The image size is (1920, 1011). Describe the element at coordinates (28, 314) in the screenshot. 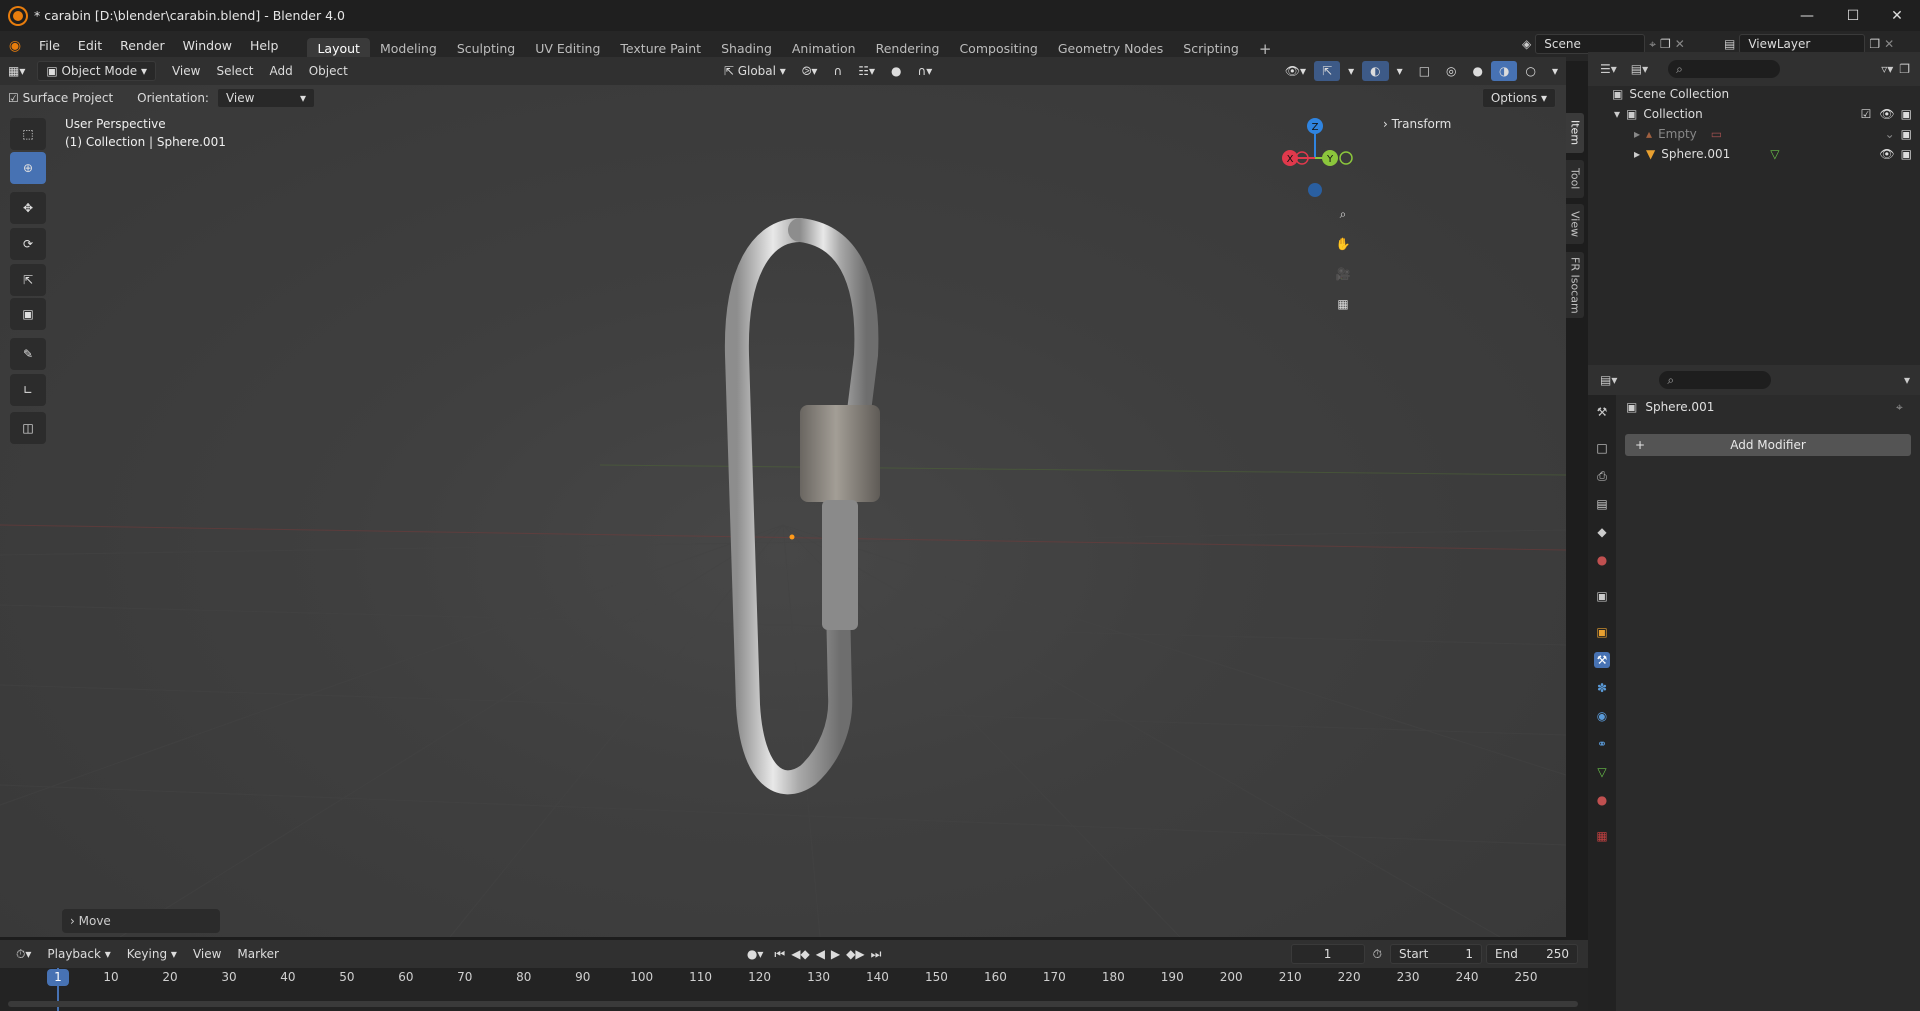

I see `transform-tool: ▣` at that location.